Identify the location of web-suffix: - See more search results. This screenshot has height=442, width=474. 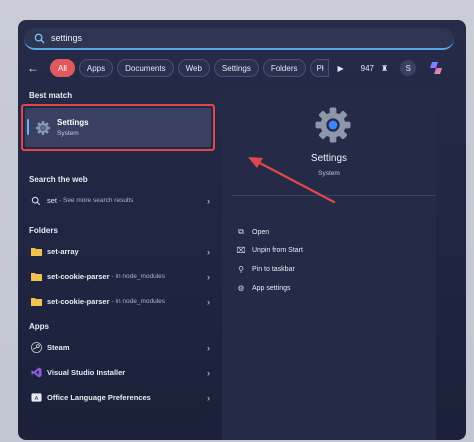
(96, 200).